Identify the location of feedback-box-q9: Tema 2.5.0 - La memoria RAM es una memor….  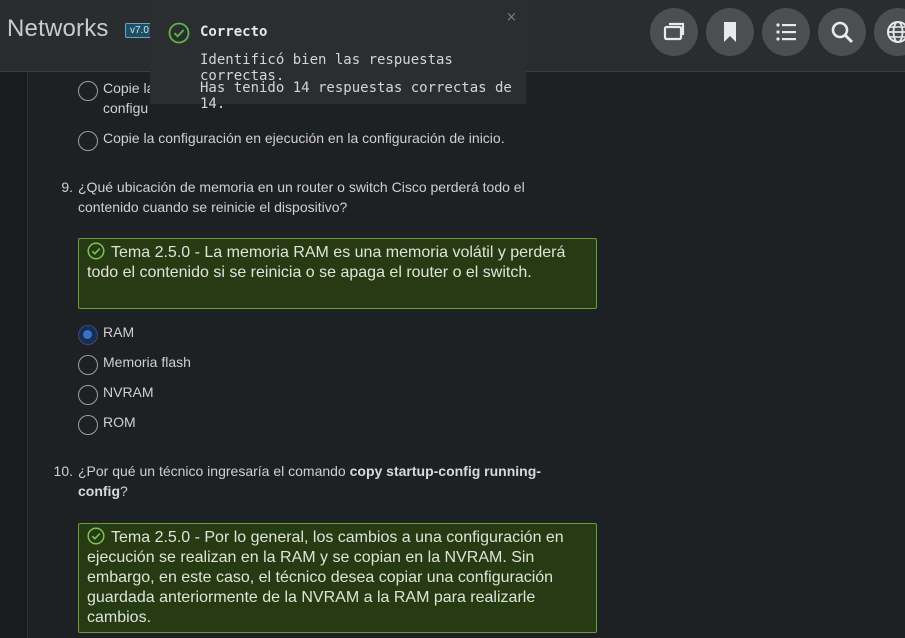
(337, 273).